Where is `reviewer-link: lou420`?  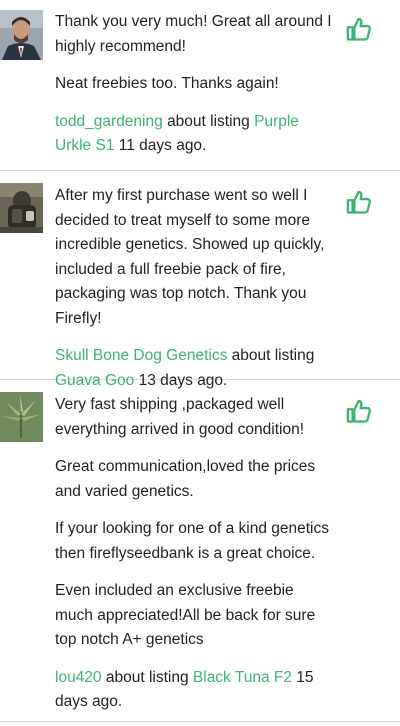
reviewer-link: lou420 is located at coordinates (78, 677).